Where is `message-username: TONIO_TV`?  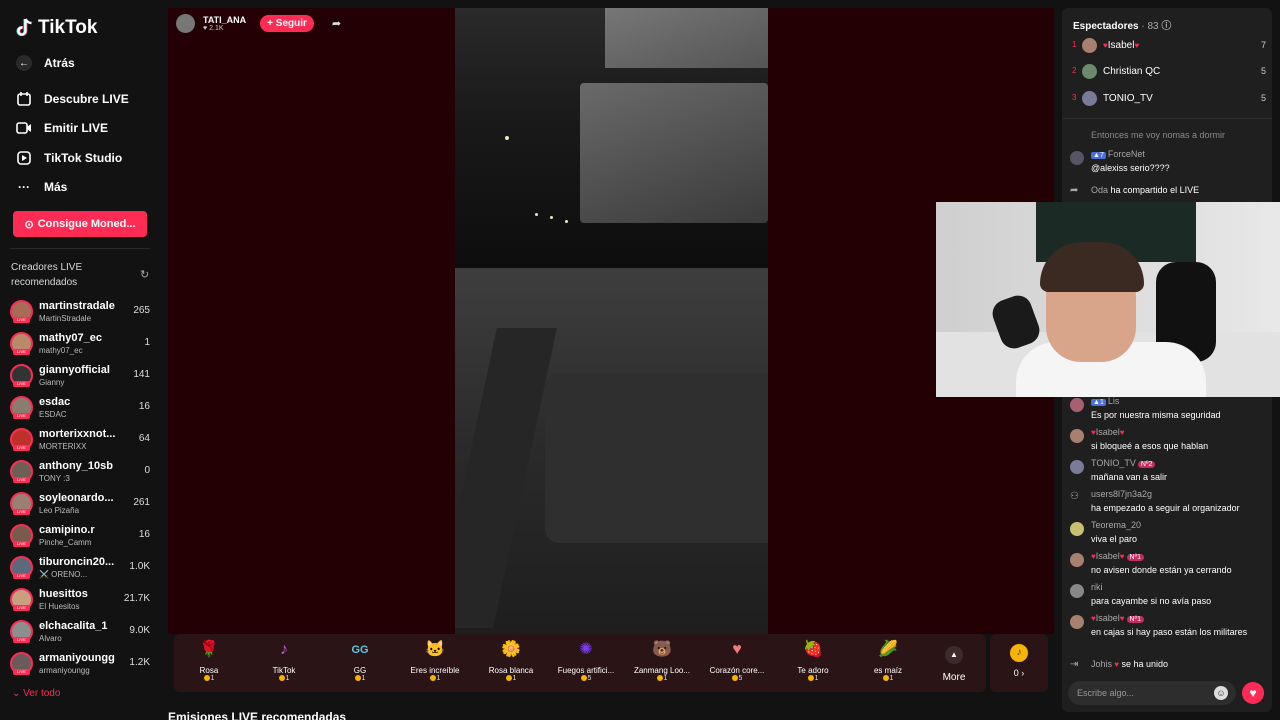 message-username: TONIO_TV is located at coordinates (1113, 463).